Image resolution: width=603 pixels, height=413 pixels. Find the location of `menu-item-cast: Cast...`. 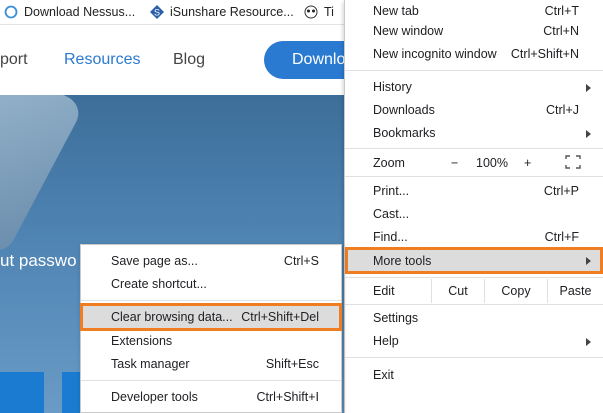

menu-item-cast: Cast... is located at coordinates (474, 214).